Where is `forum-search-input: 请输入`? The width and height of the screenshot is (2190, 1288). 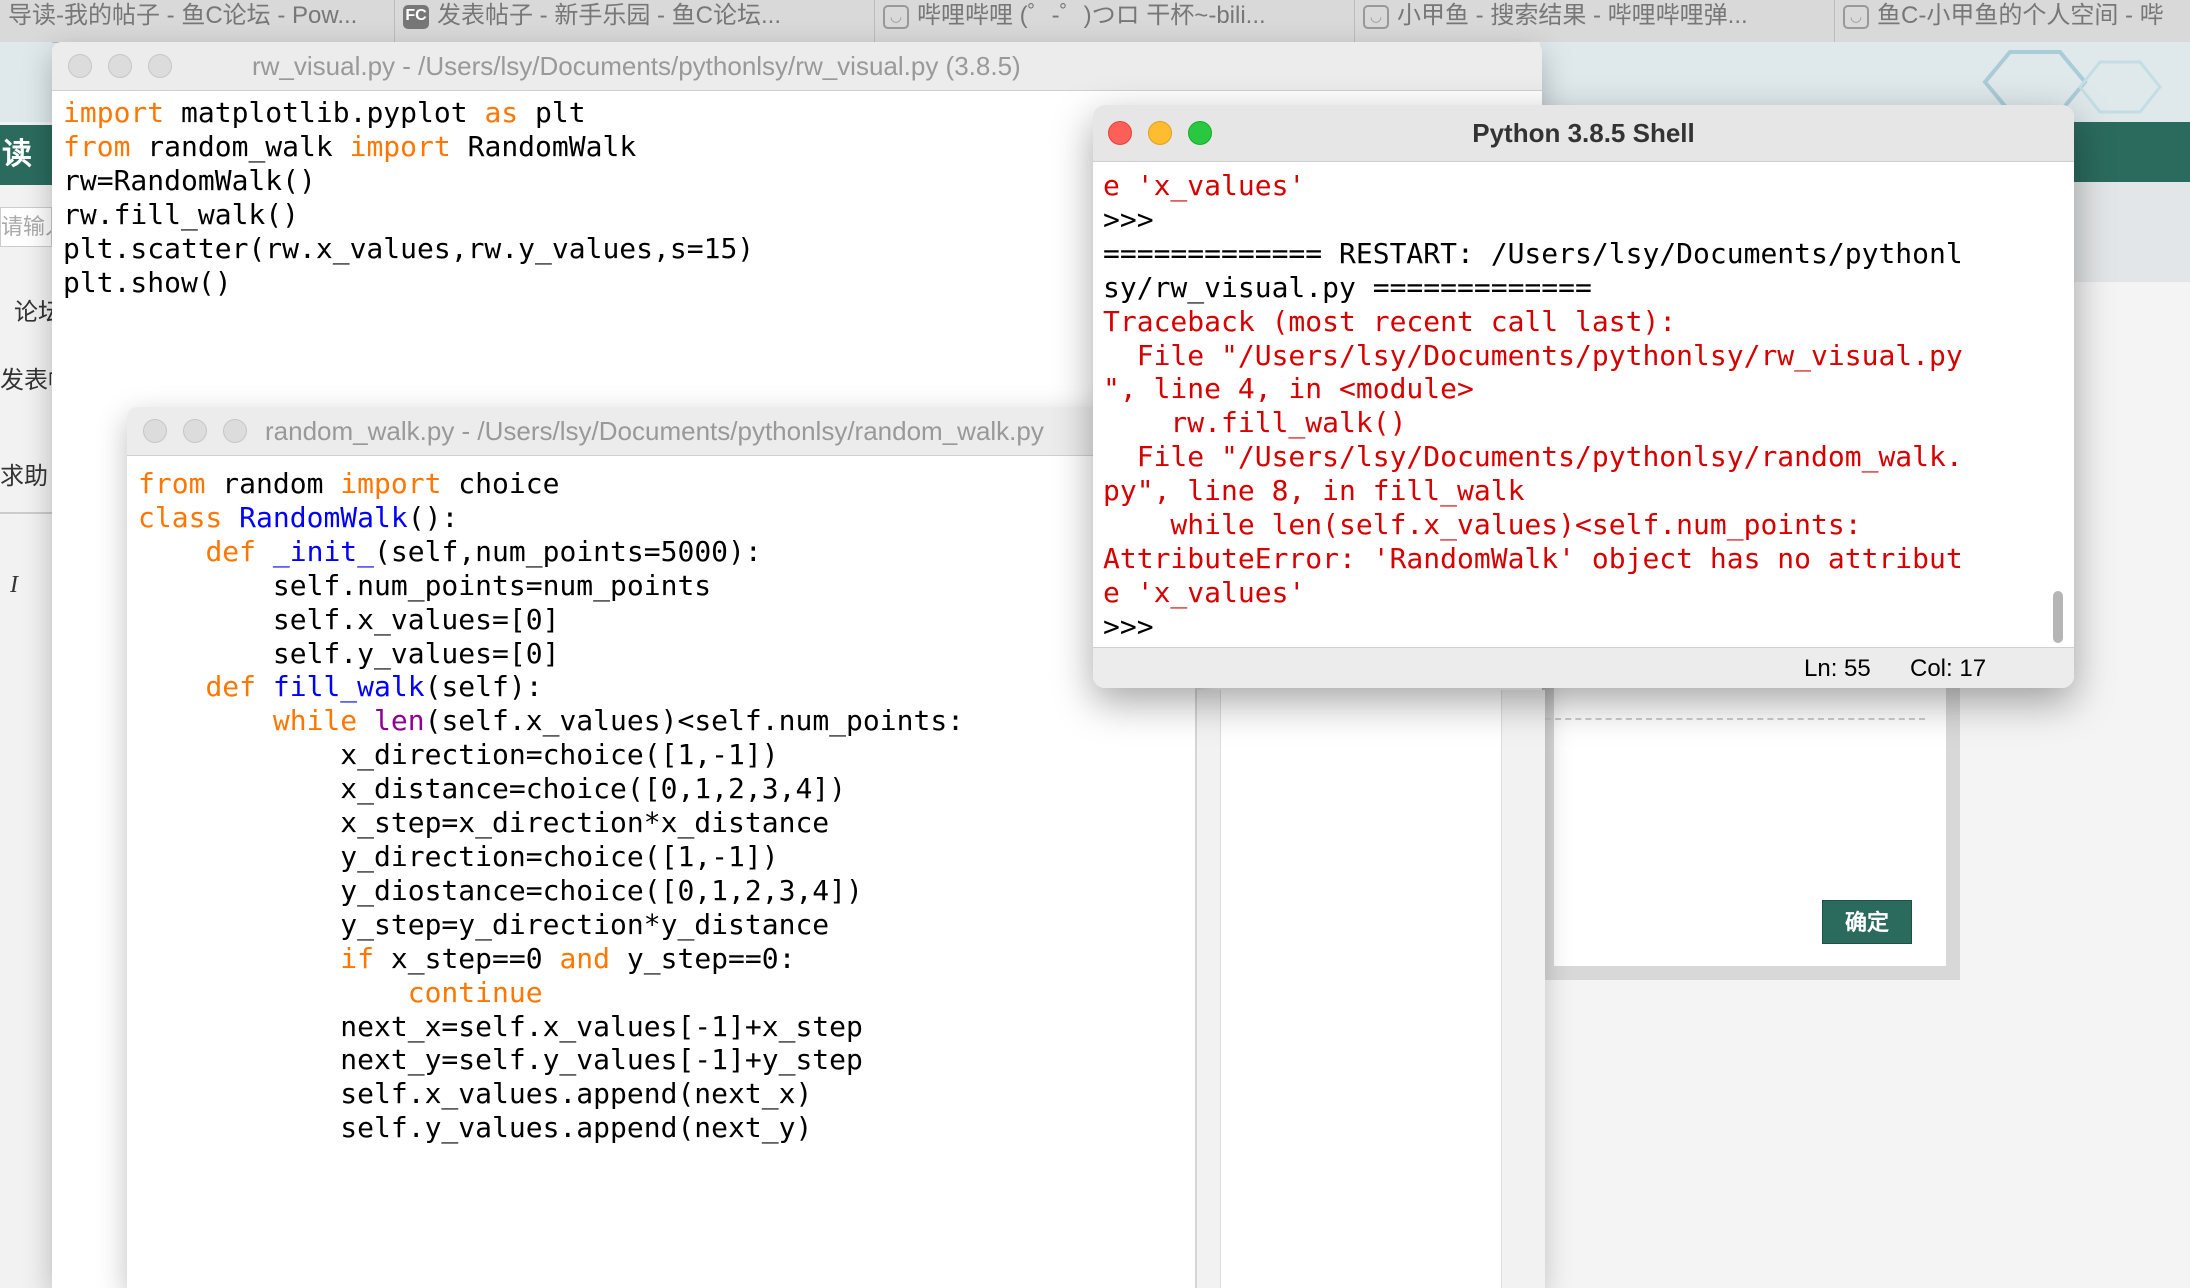 forum-search-input: 请输入 is located at coordinates (26, 227).